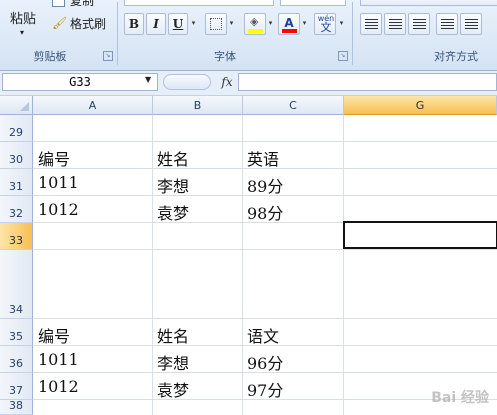  I want to click on underline-button: U, so click(178, 24).